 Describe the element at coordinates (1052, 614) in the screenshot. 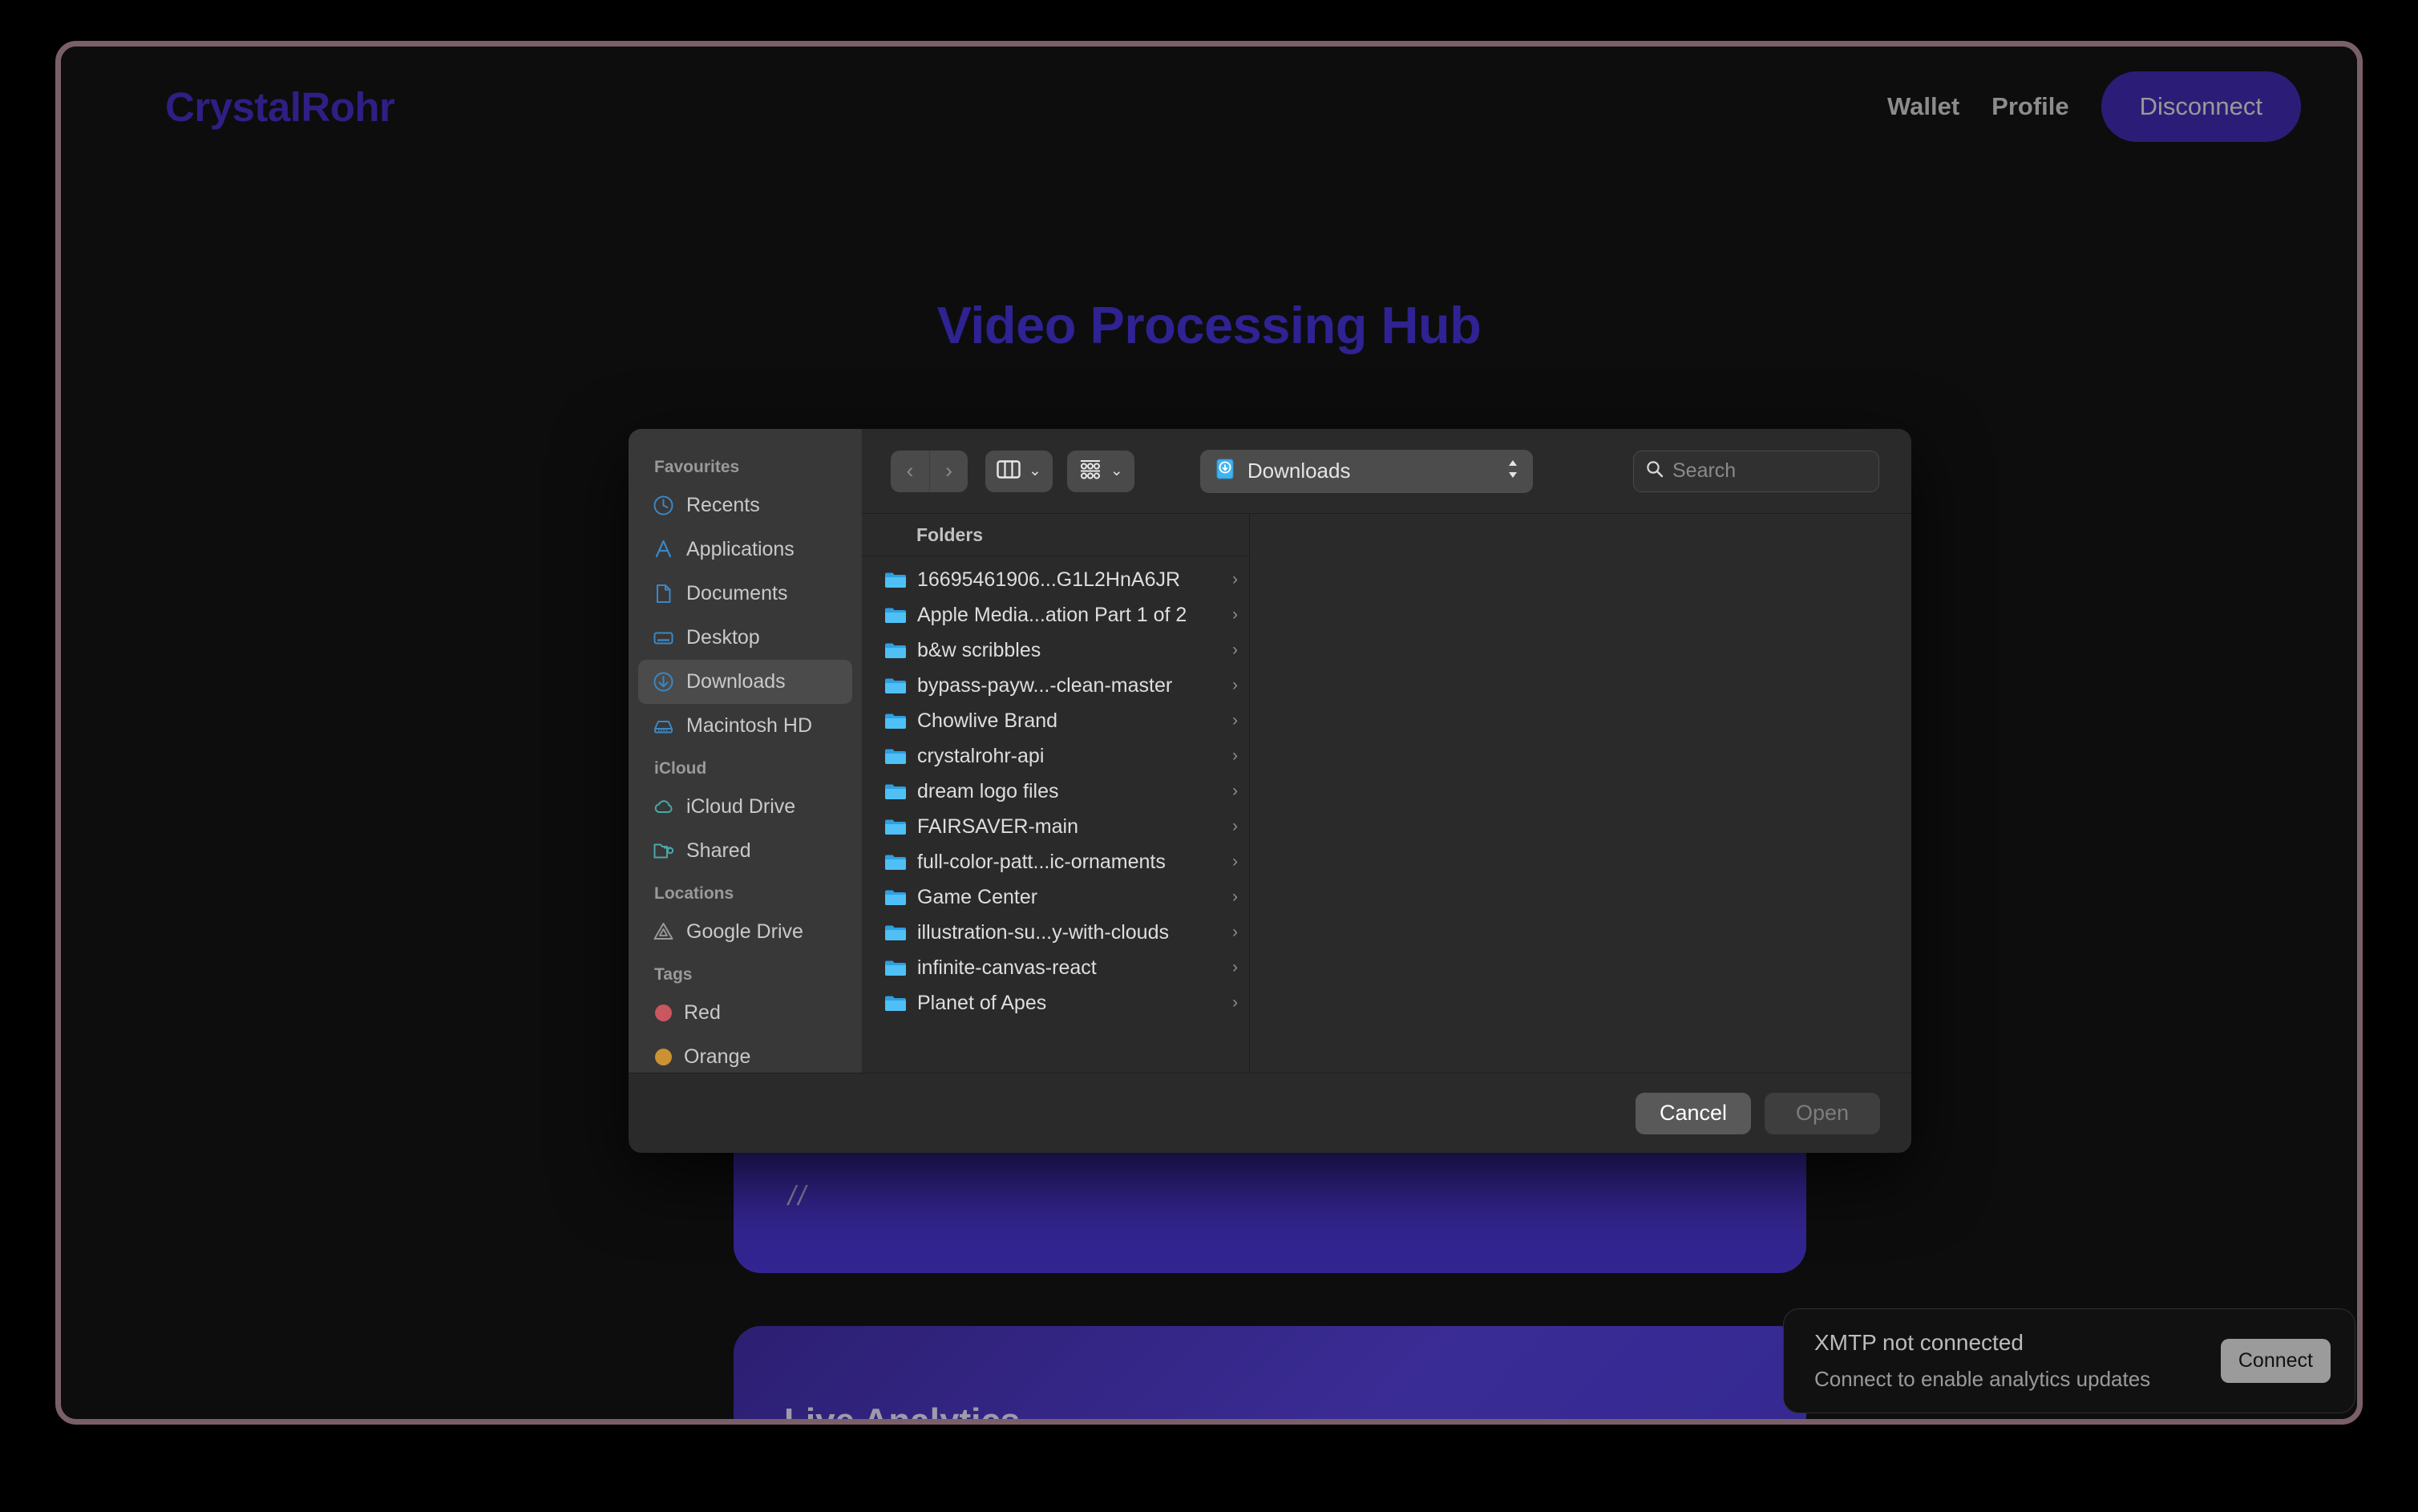

I see `folder-name: Apple Media...ation Part 1 of 2` at that location.